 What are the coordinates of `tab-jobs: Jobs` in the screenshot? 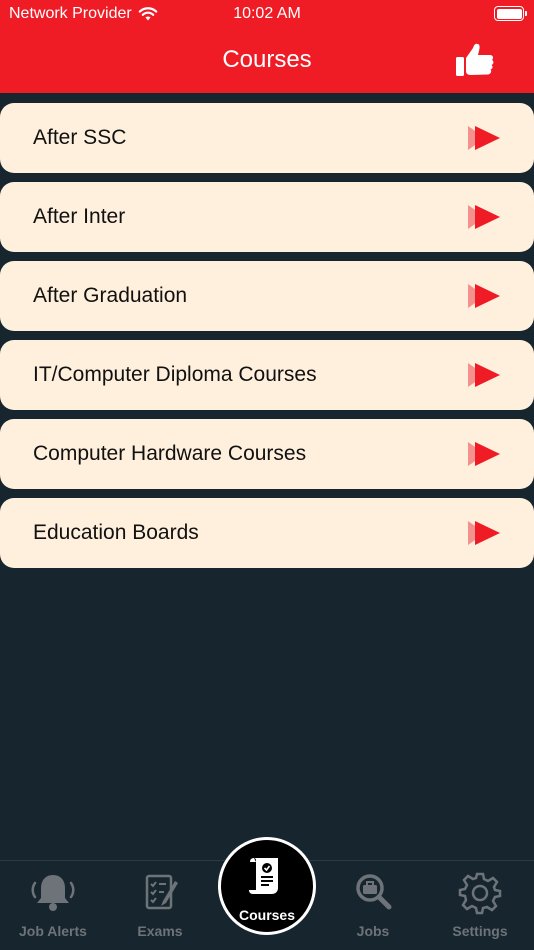 It's located at (373, 905).